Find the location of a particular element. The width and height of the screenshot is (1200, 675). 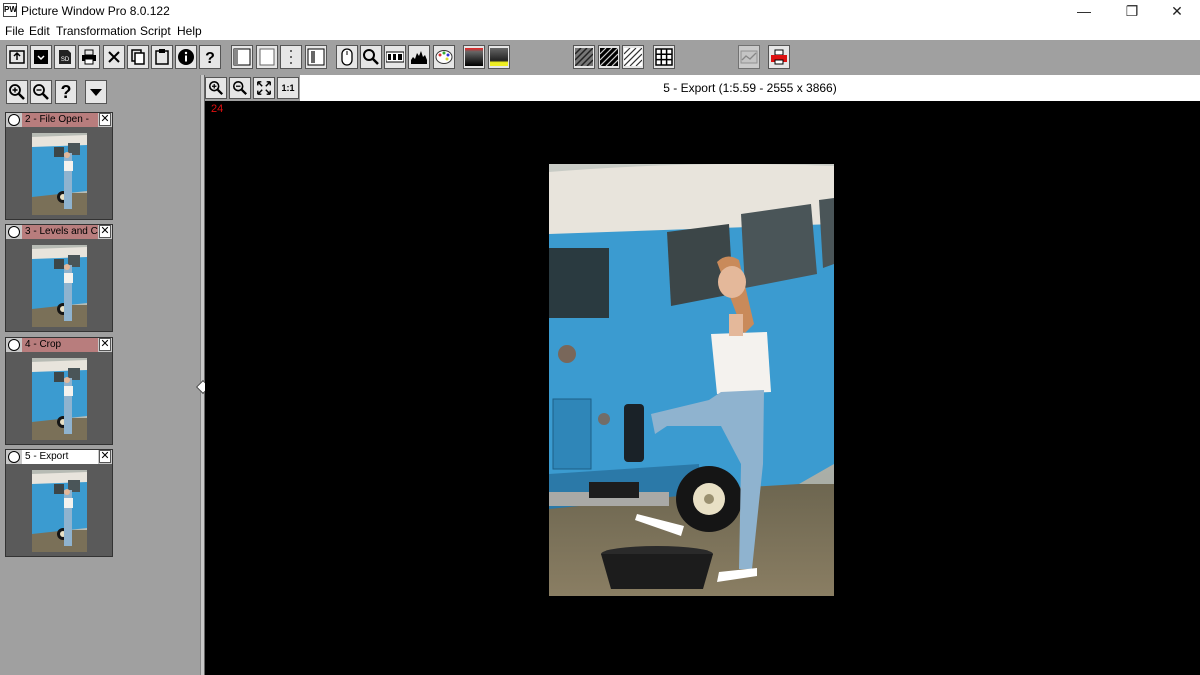

palette-icon is located at coordinates (444, 57).